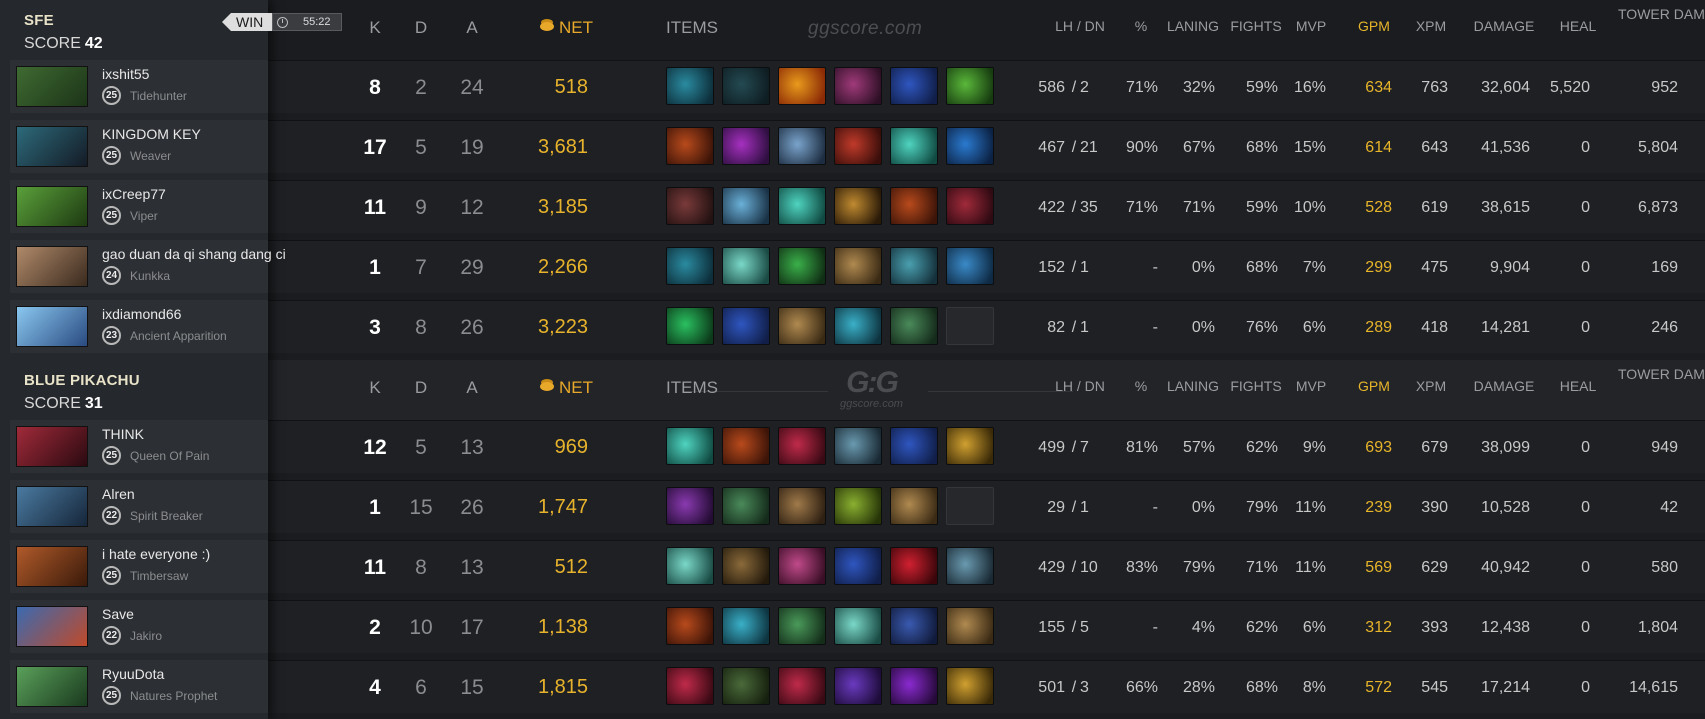  I want to click on stat-heal: 5,520, so click(1569, 87).